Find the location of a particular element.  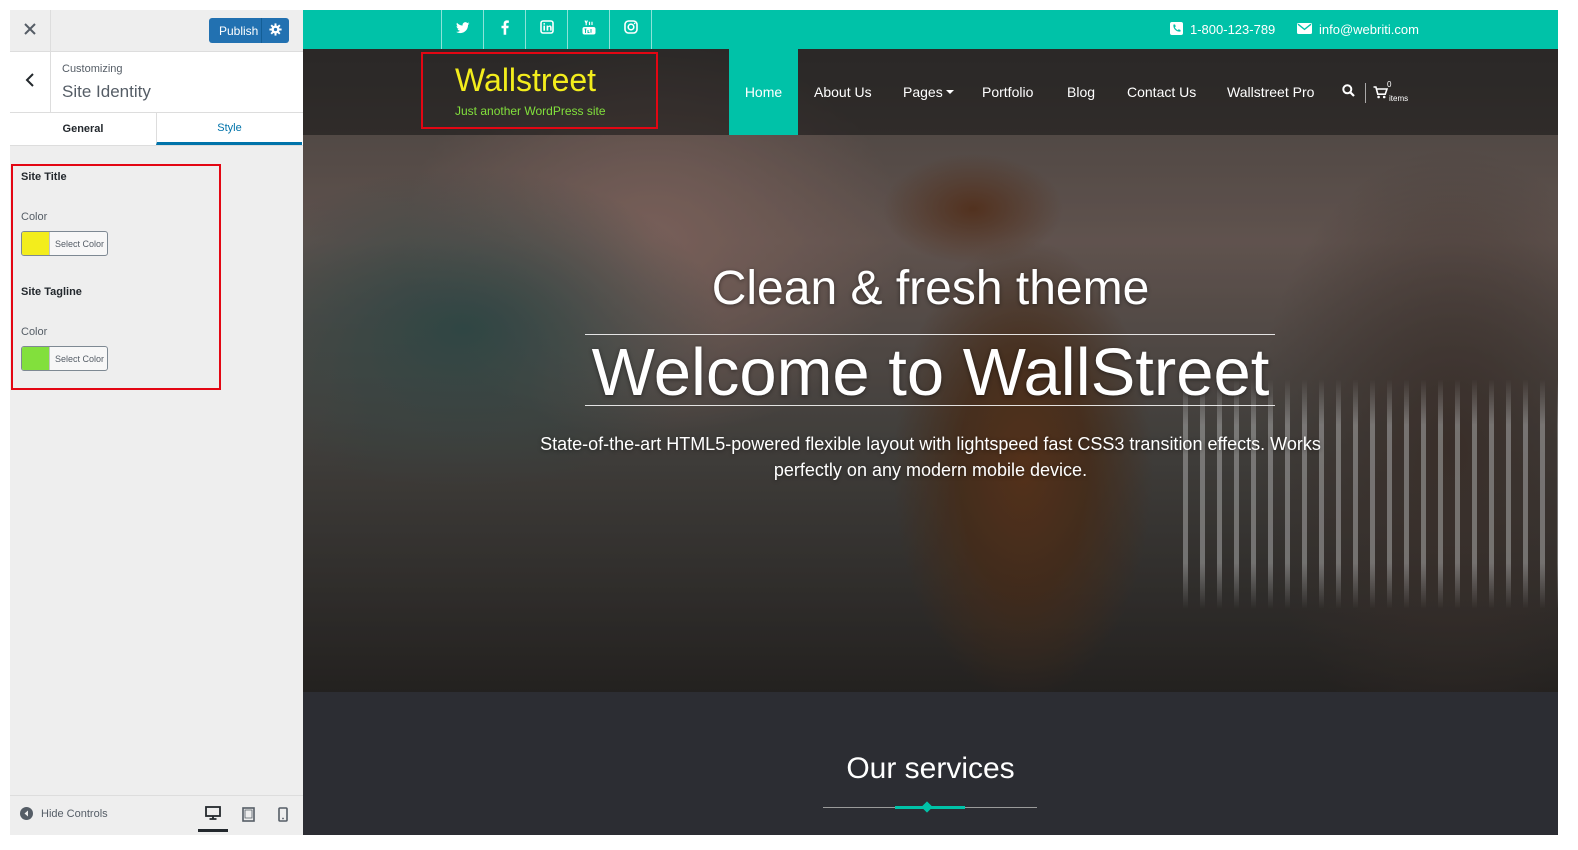

tab-style: Style is located at coordinates (229, 129).